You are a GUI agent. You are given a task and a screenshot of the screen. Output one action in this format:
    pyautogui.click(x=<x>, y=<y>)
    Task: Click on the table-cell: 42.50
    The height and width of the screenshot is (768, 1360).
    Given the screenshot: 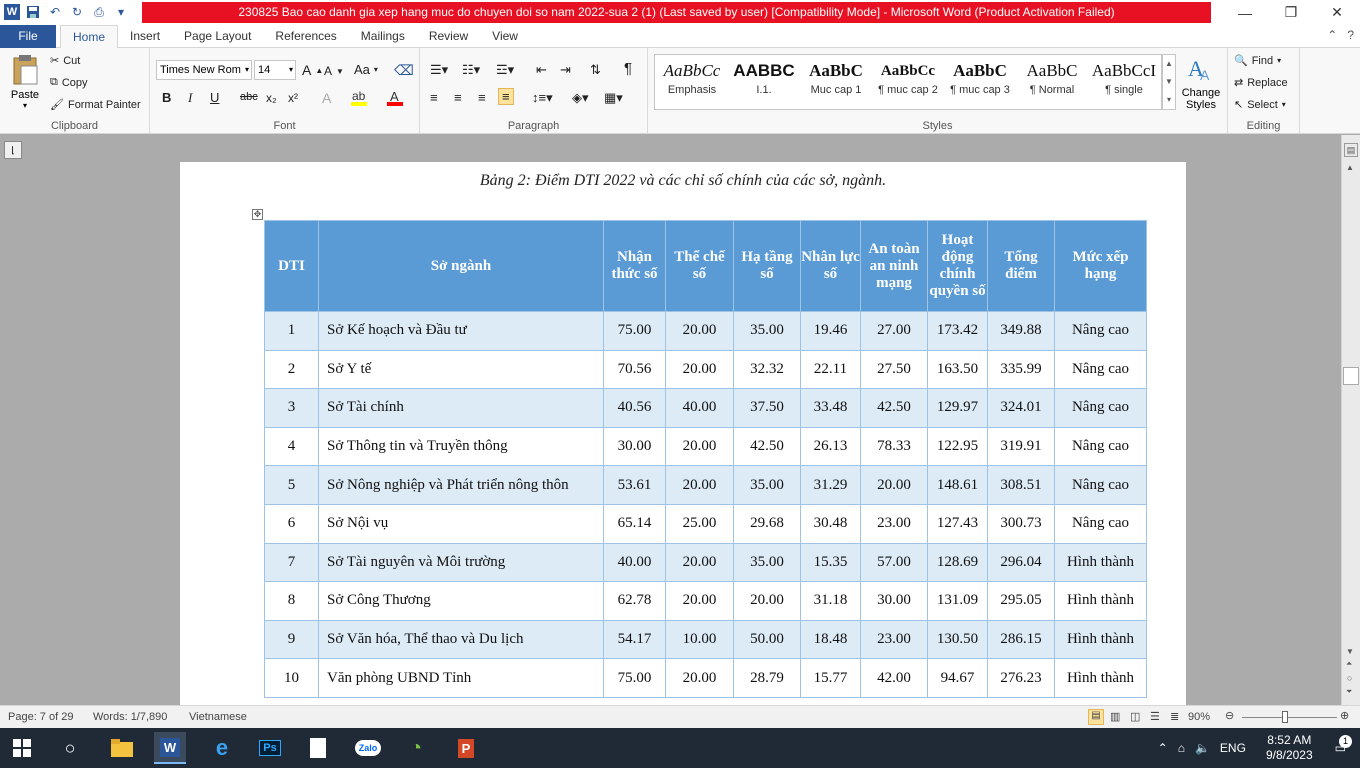 What is the action you would take?
    pyautogui.click(x=894, y=408)
    